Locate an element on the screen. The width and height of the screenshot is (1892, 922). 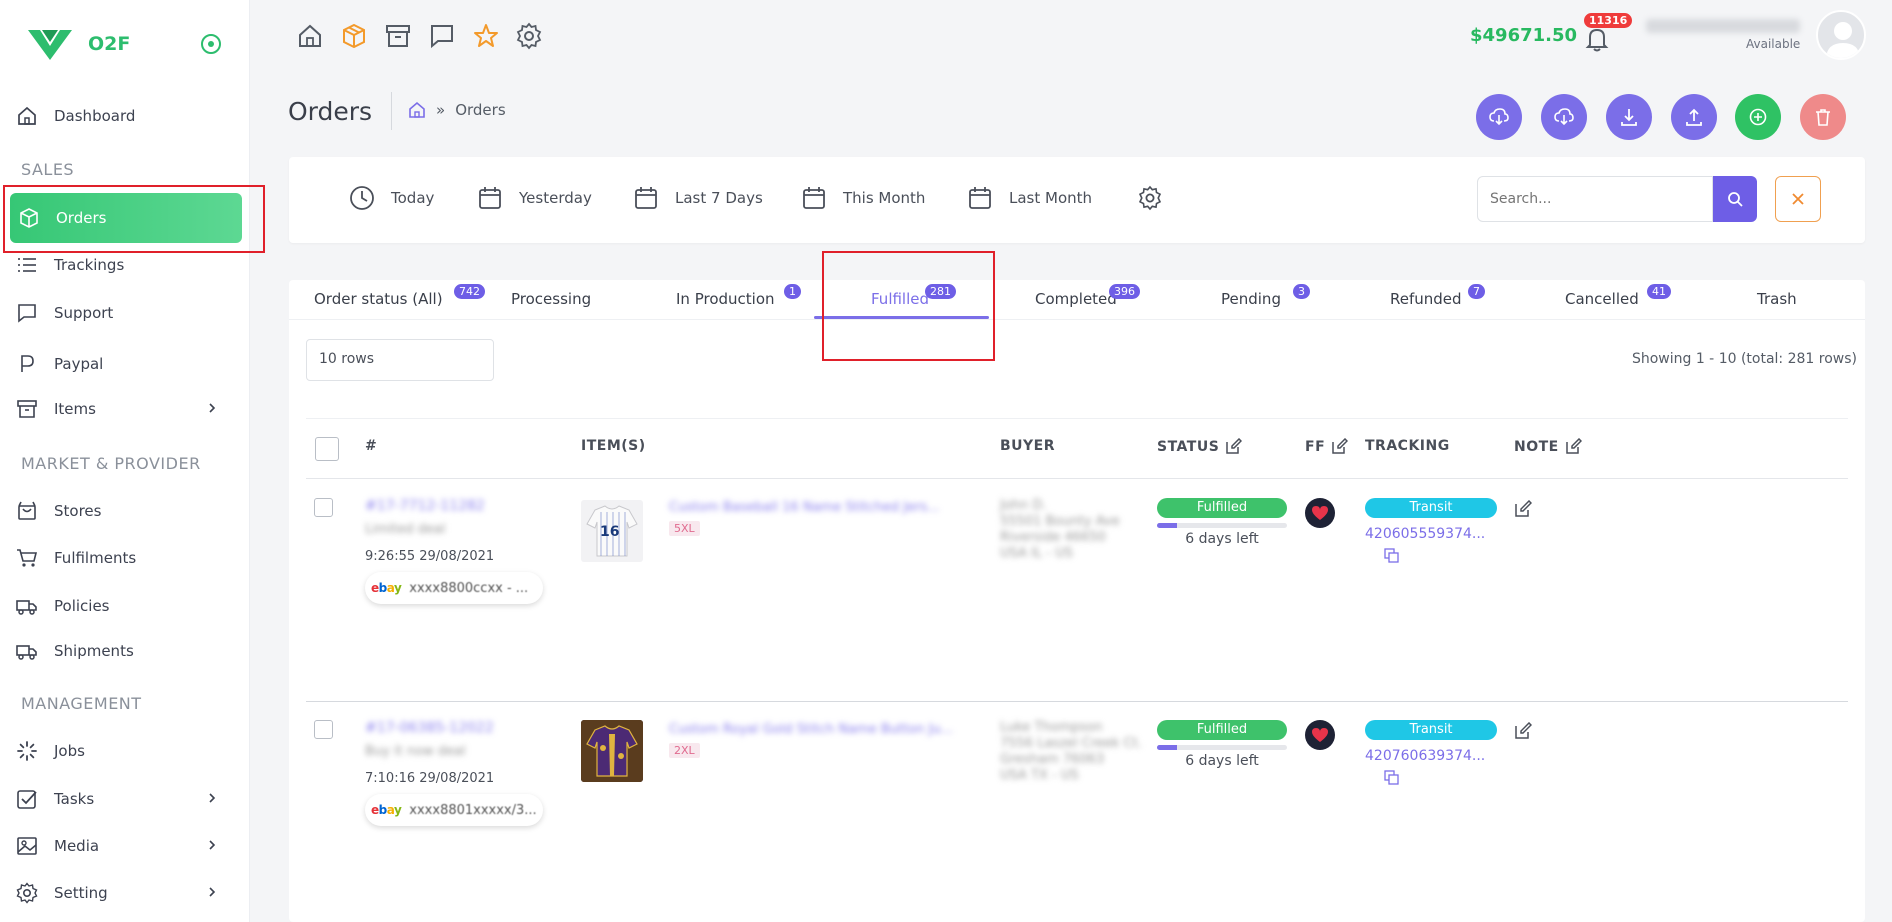
chat-icon is located at coordinates (442, 36).